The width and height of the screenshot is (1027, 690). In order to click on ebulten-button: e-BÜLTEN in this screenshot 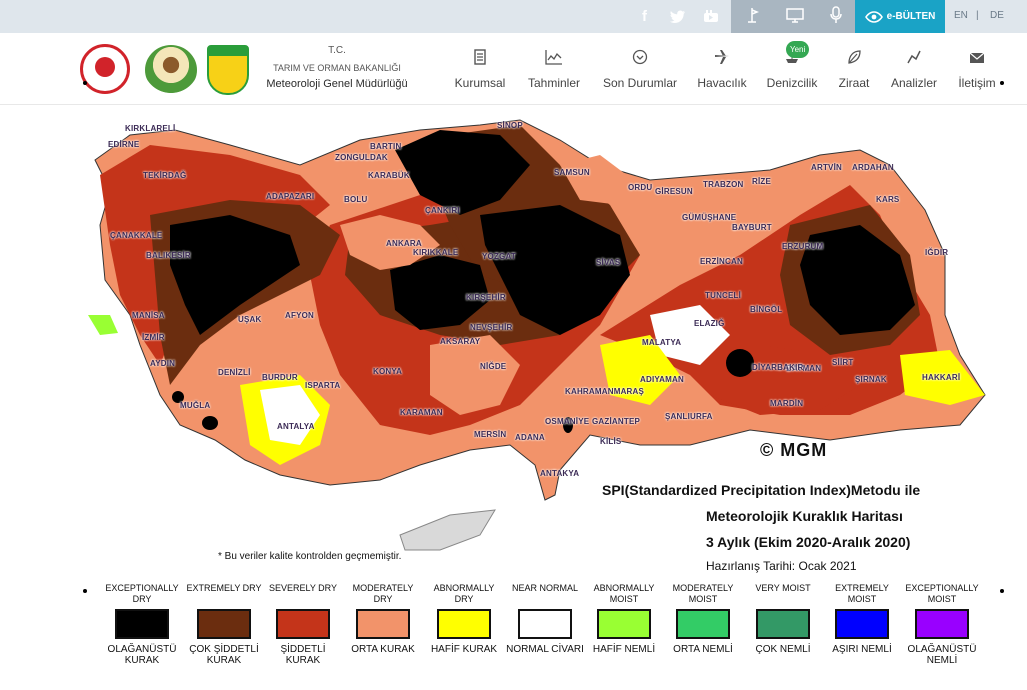, I will do `click(900, 16)`.